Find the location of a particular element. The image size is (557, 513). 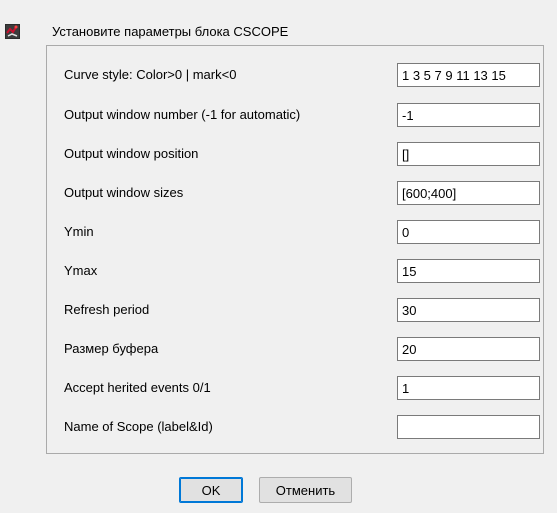

ymin-input is located at coordinates (468, 232).